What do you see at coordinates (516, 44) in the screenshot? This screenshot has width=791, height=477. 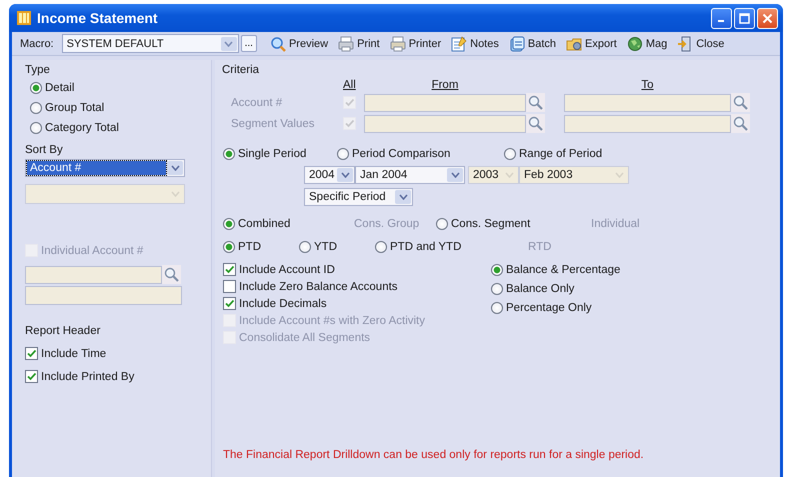 I see `documents-icon` at bounding box center [516, 44].